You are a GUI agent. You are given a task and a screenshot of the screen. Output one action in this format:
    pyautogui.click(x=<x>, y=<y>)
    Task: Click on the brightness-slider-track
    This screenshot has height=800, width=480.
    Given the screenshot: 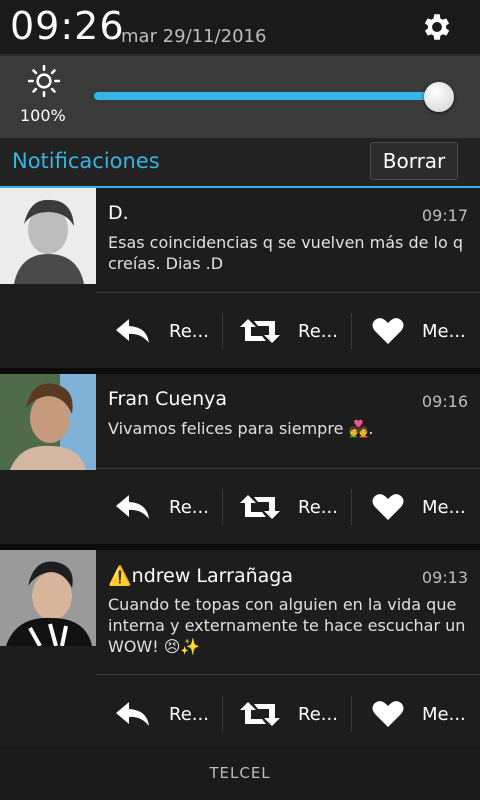 What is the action you would take?
    pyautogui.click(x=266, y=96)
    